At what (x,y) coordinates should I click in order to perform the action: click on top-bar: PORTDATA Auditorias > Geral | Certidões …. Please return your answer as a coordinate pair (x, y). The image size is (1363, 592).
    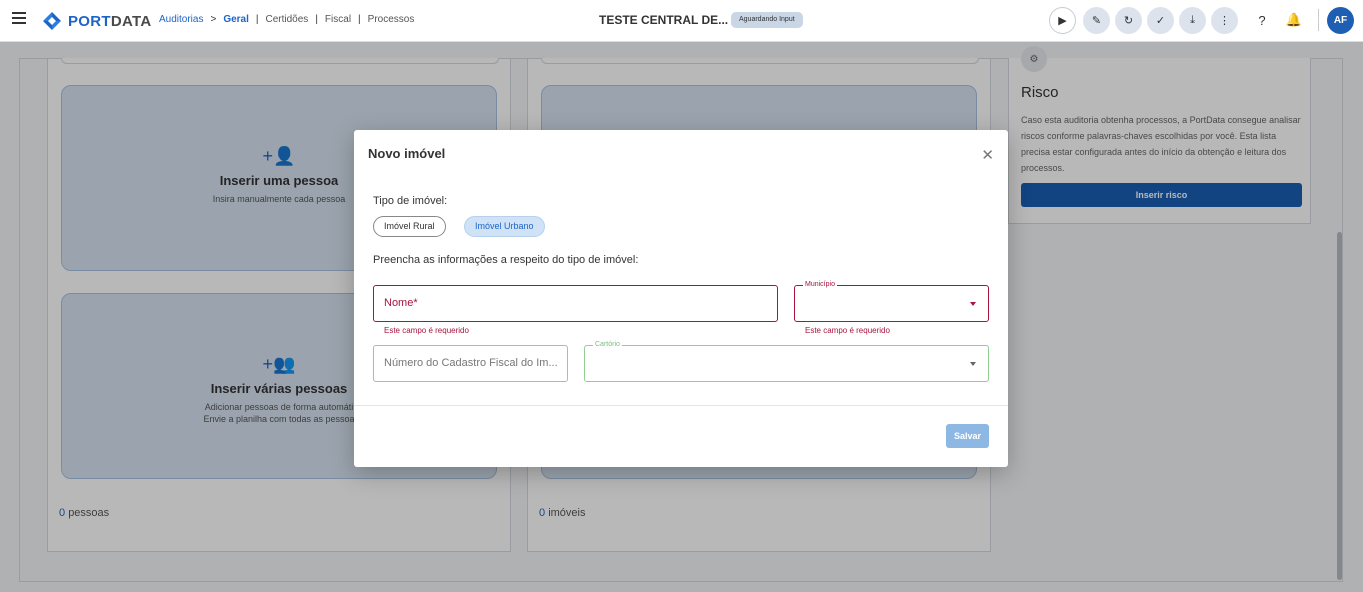
    Looking at the image, I should click on (681, 21).